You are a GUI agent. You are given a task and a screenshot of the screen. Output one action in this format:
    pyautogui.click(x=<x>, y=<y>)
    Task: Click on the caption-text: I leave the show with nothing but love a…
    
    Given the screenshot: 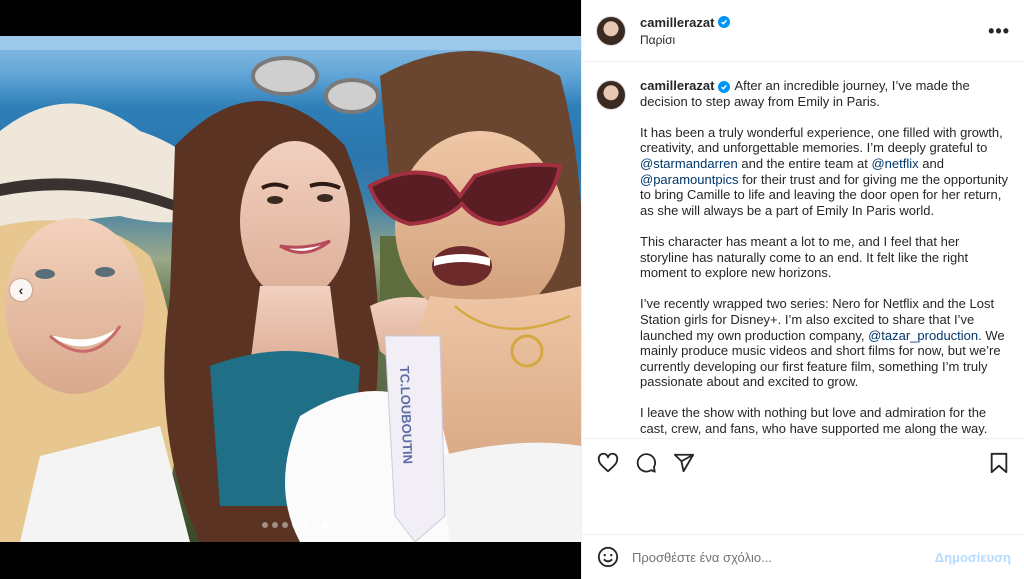 What is the action you would take?
    pyautogui.click(x=814, y=421)
    